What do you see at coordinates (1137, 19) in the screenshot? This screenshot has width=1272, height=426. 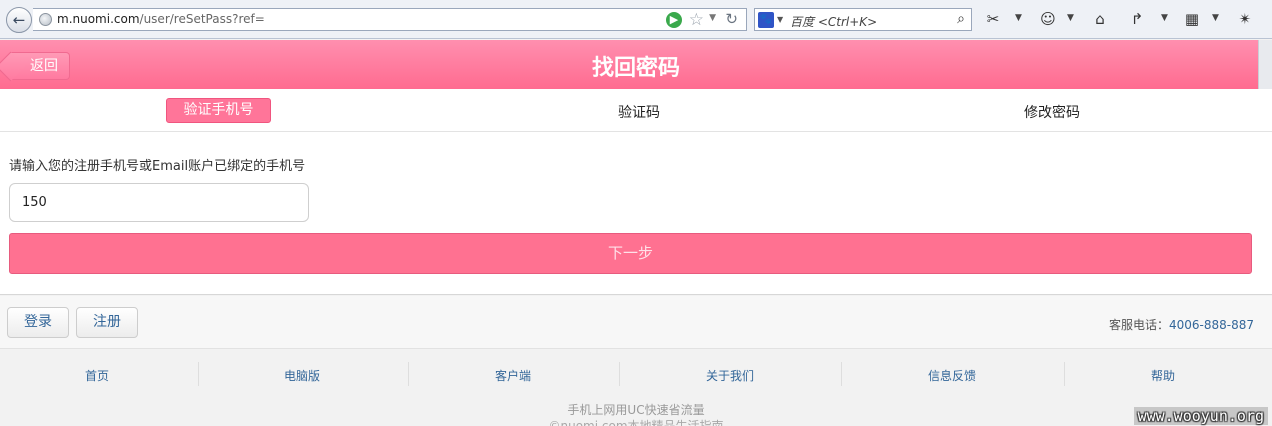 I see `share-icon: ↱` at bounding box center [1137, 19].